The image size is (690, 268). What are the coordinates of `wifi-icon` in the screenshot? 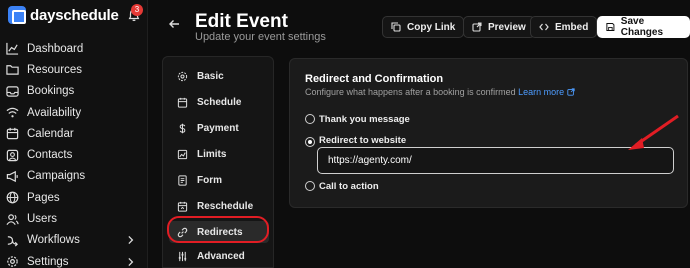 It's located at (12, 112).